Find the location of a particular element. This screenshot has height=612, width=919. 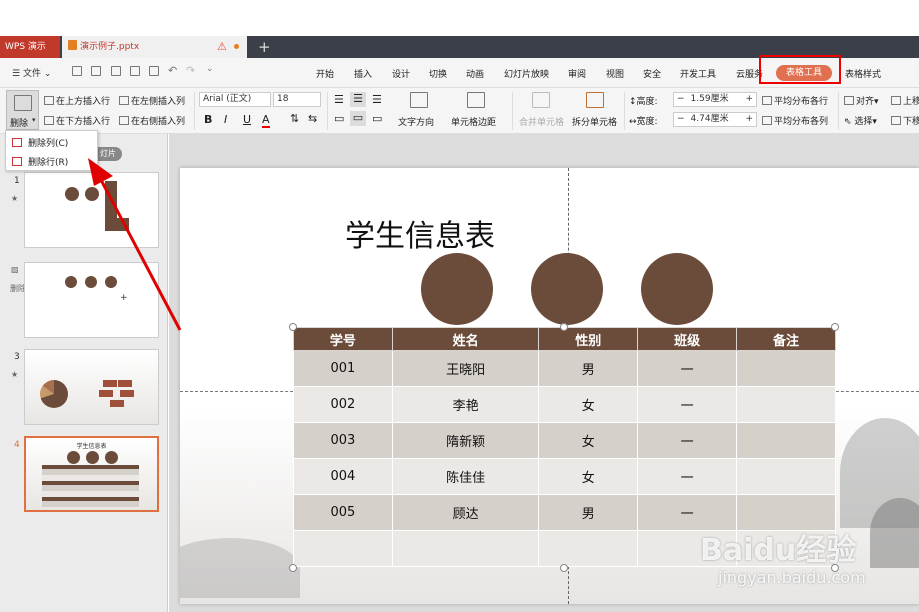

table-cell: 陈佳佳 is located at coordinates (465, 476).